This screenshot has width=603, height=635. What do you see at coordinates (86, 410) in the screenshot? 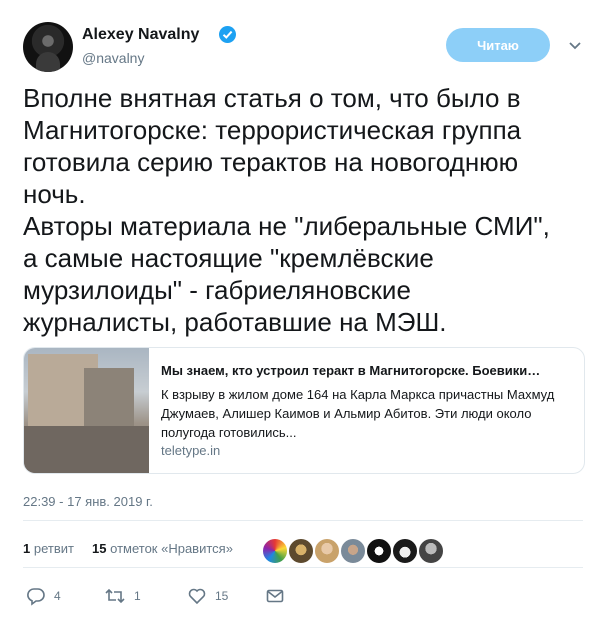
I see `card-thumbnail` at bounding box center [86, 410].